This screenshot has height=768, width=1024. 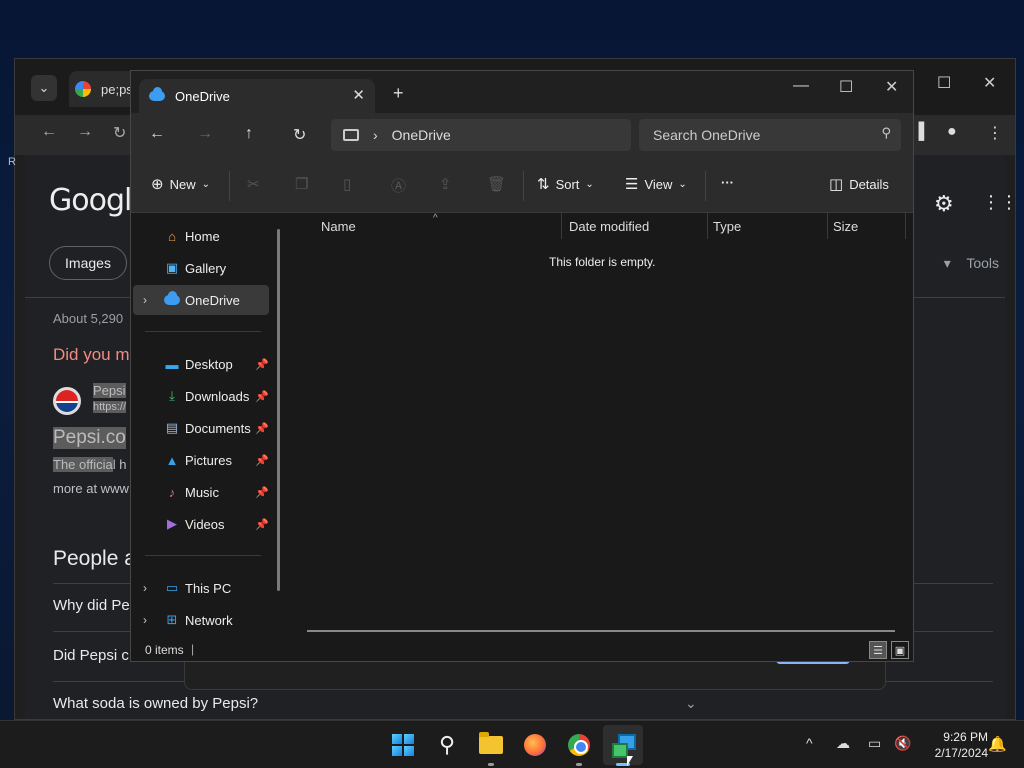 I want to click on start-button, so click(x=403, y=745).